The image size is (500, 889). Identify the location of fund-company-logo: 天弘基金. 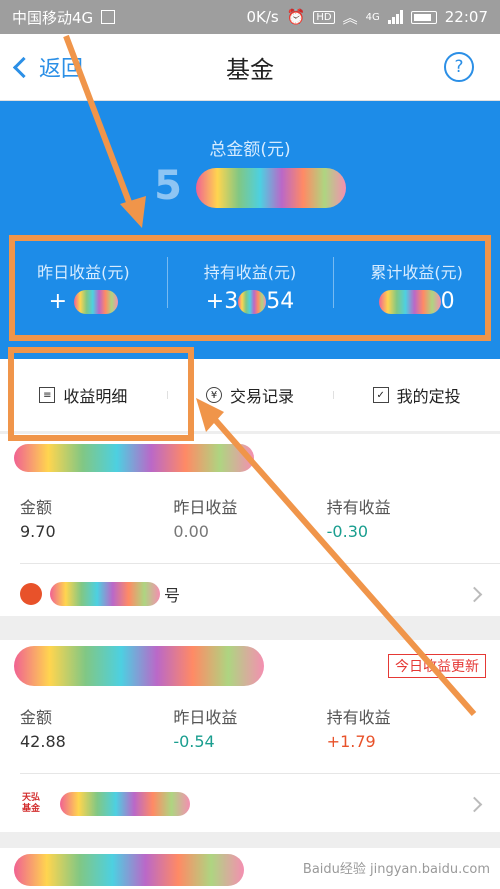
(31, 804).